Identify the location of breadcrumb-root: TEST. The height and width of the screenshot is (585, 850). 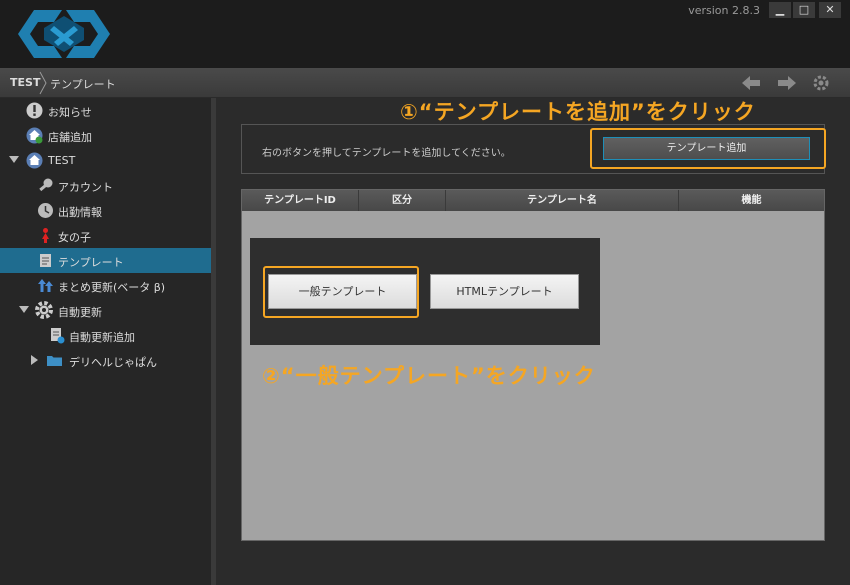
(25, 82).